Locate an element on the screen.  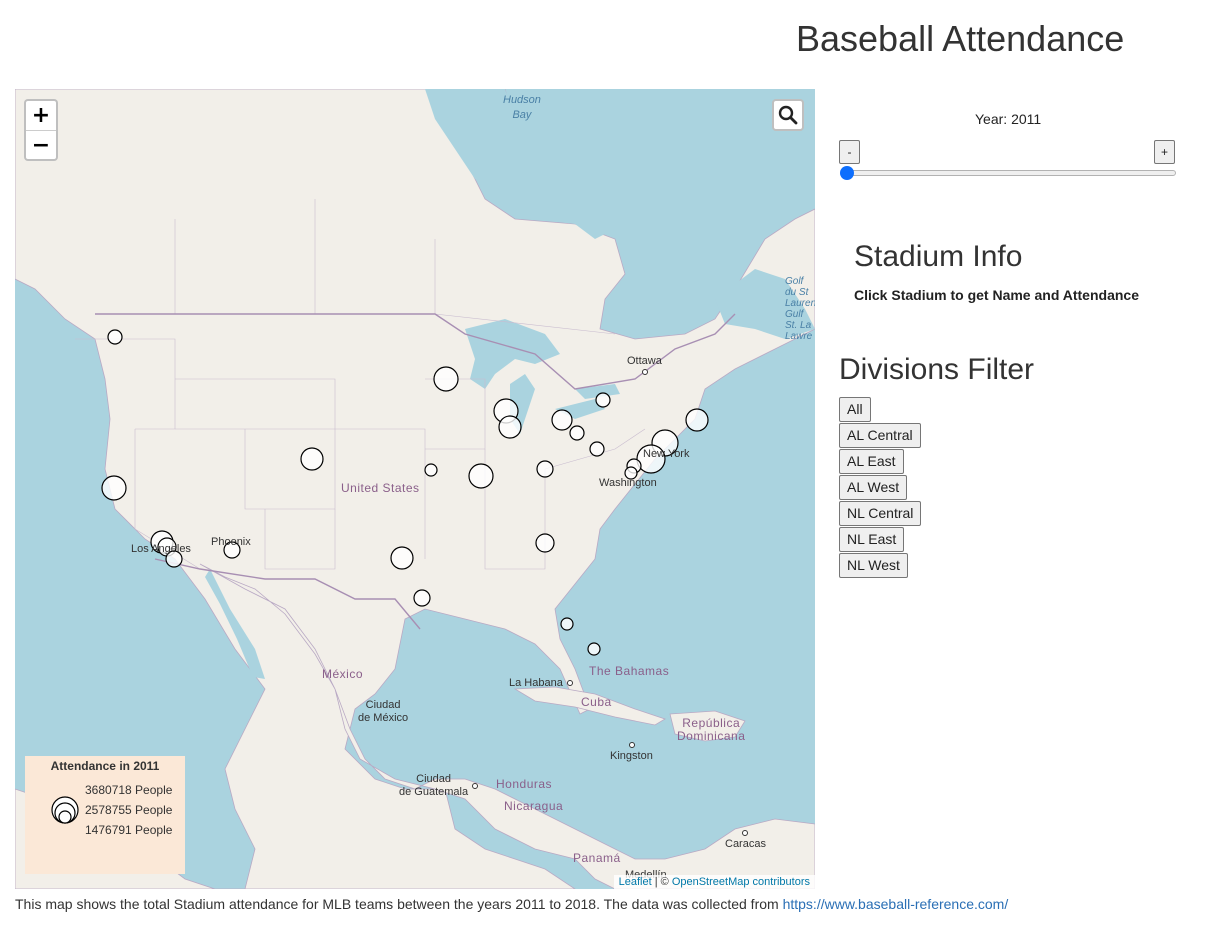
map-attribution: Leaflet | © OpenStreetMap contributors is located at coordinates (714, 882).